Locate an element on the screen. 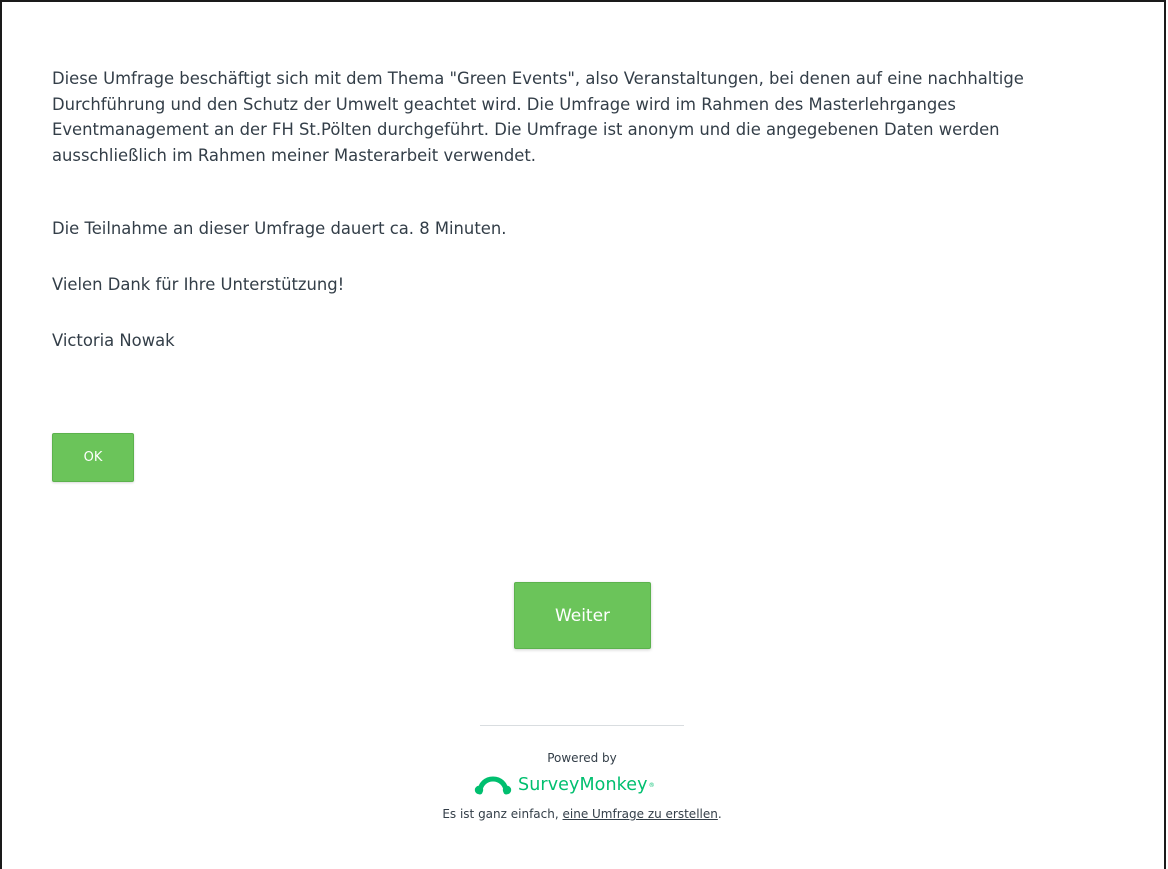 Image resolution: width=1168 pixels, height=869 pixels. surveymonkey-logo-icon is located at coordinates (493, 785).